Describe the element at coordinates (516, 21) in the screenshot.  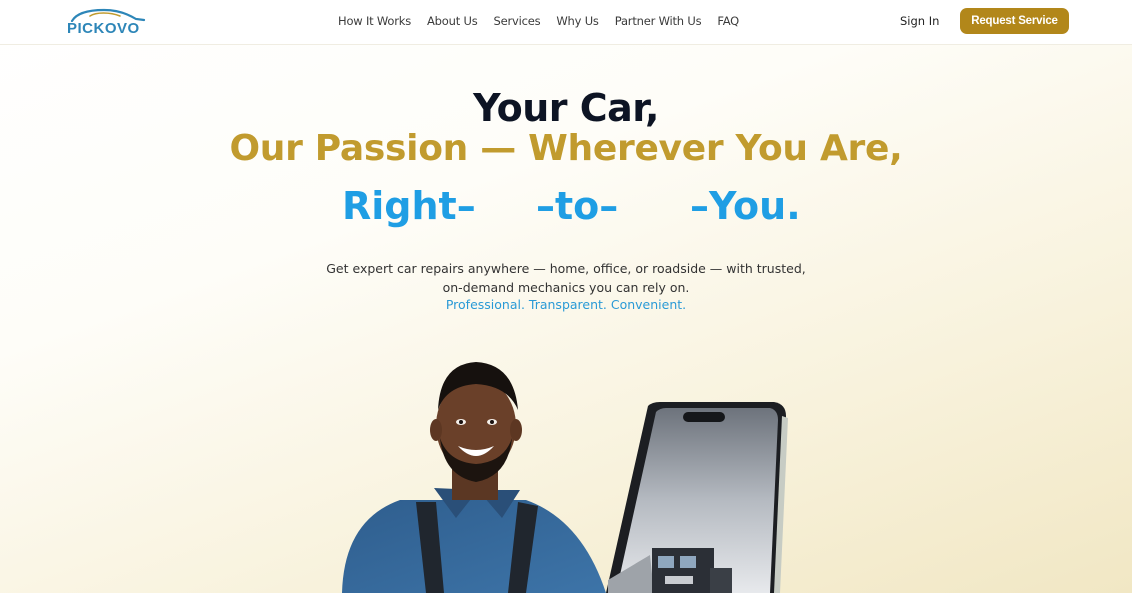
I see `nav-services: Services` at that location.